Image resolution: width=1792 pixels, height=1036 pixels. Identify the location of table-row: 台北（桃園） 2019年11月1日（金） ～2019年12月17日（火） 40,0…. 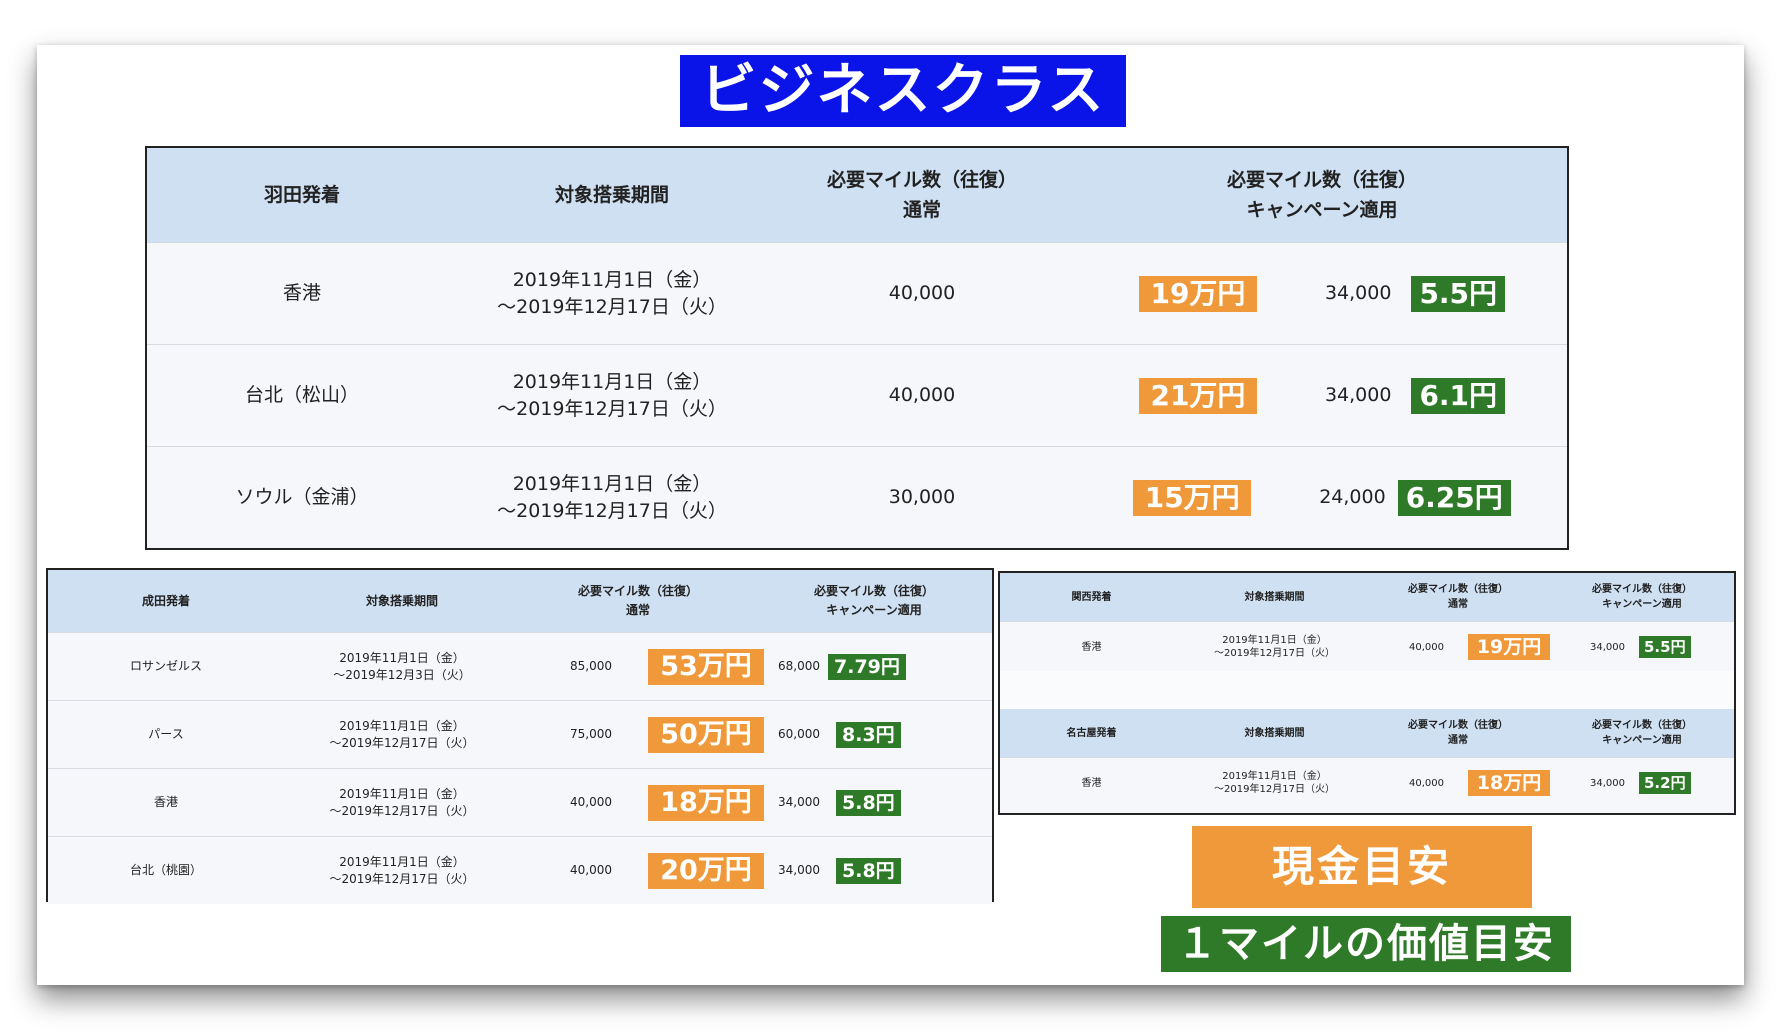
(520, 870).